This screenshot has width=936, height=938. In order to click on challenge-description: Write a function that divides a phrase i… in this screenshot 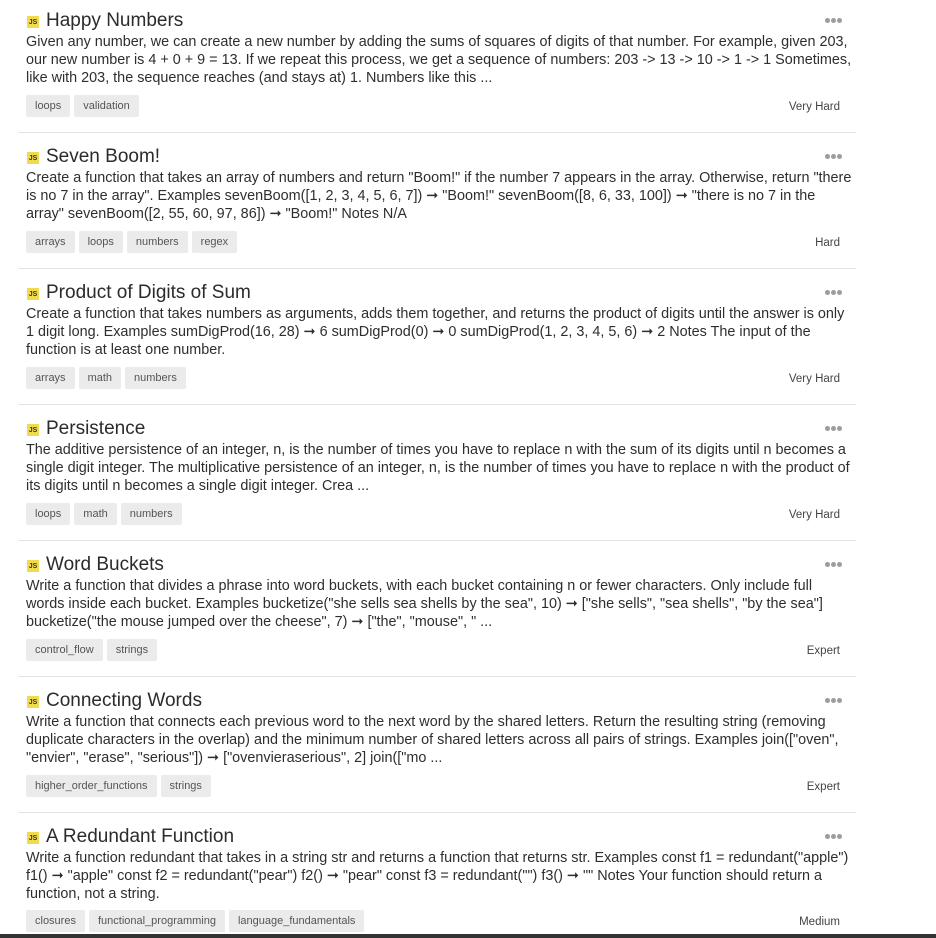, I will do `click(424, 604)`.